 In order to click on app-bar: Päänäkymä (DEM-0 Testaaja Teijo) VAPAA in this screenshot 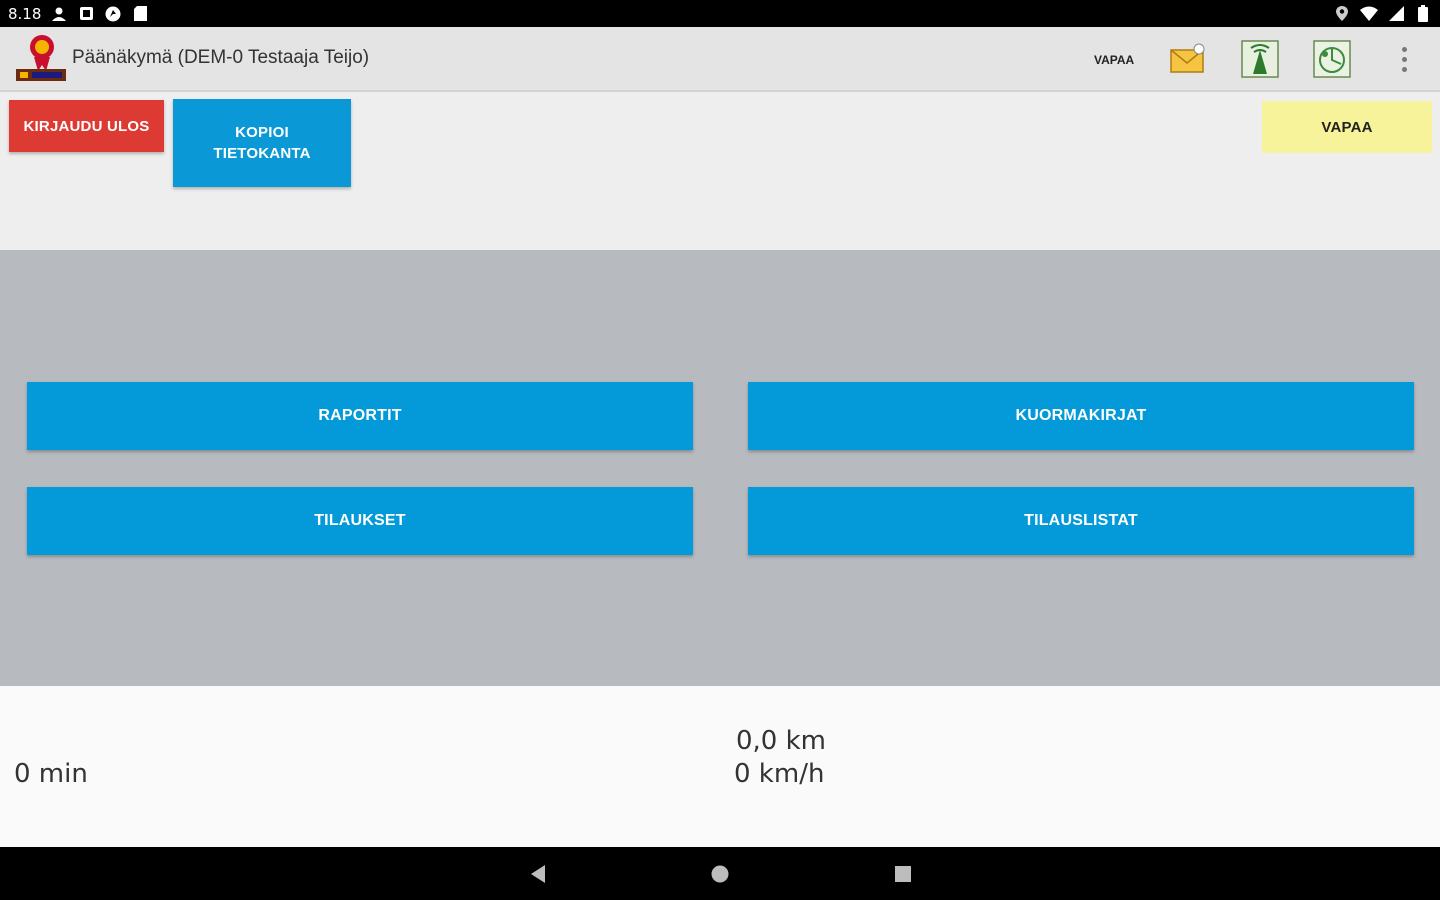, I will do `click(720, 59)`.